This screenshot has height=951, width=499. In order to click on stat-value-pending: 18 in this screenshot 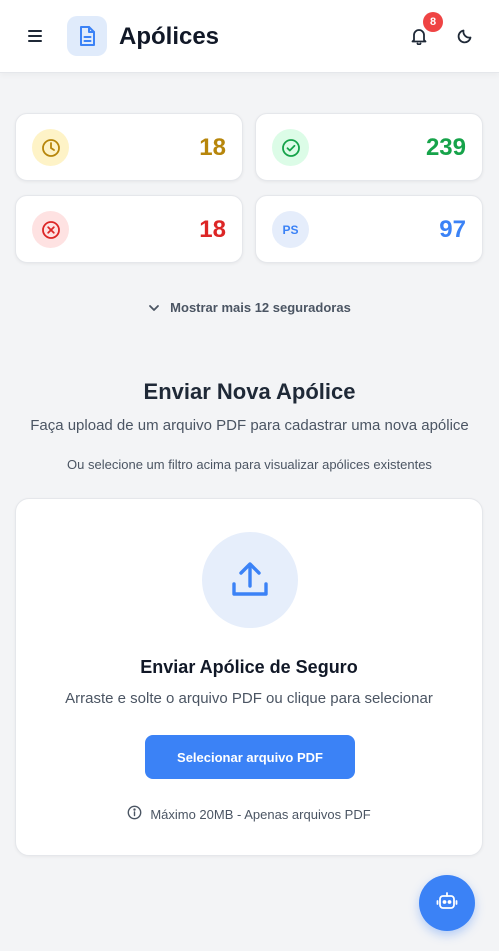, I will do `click(212, 147)`.